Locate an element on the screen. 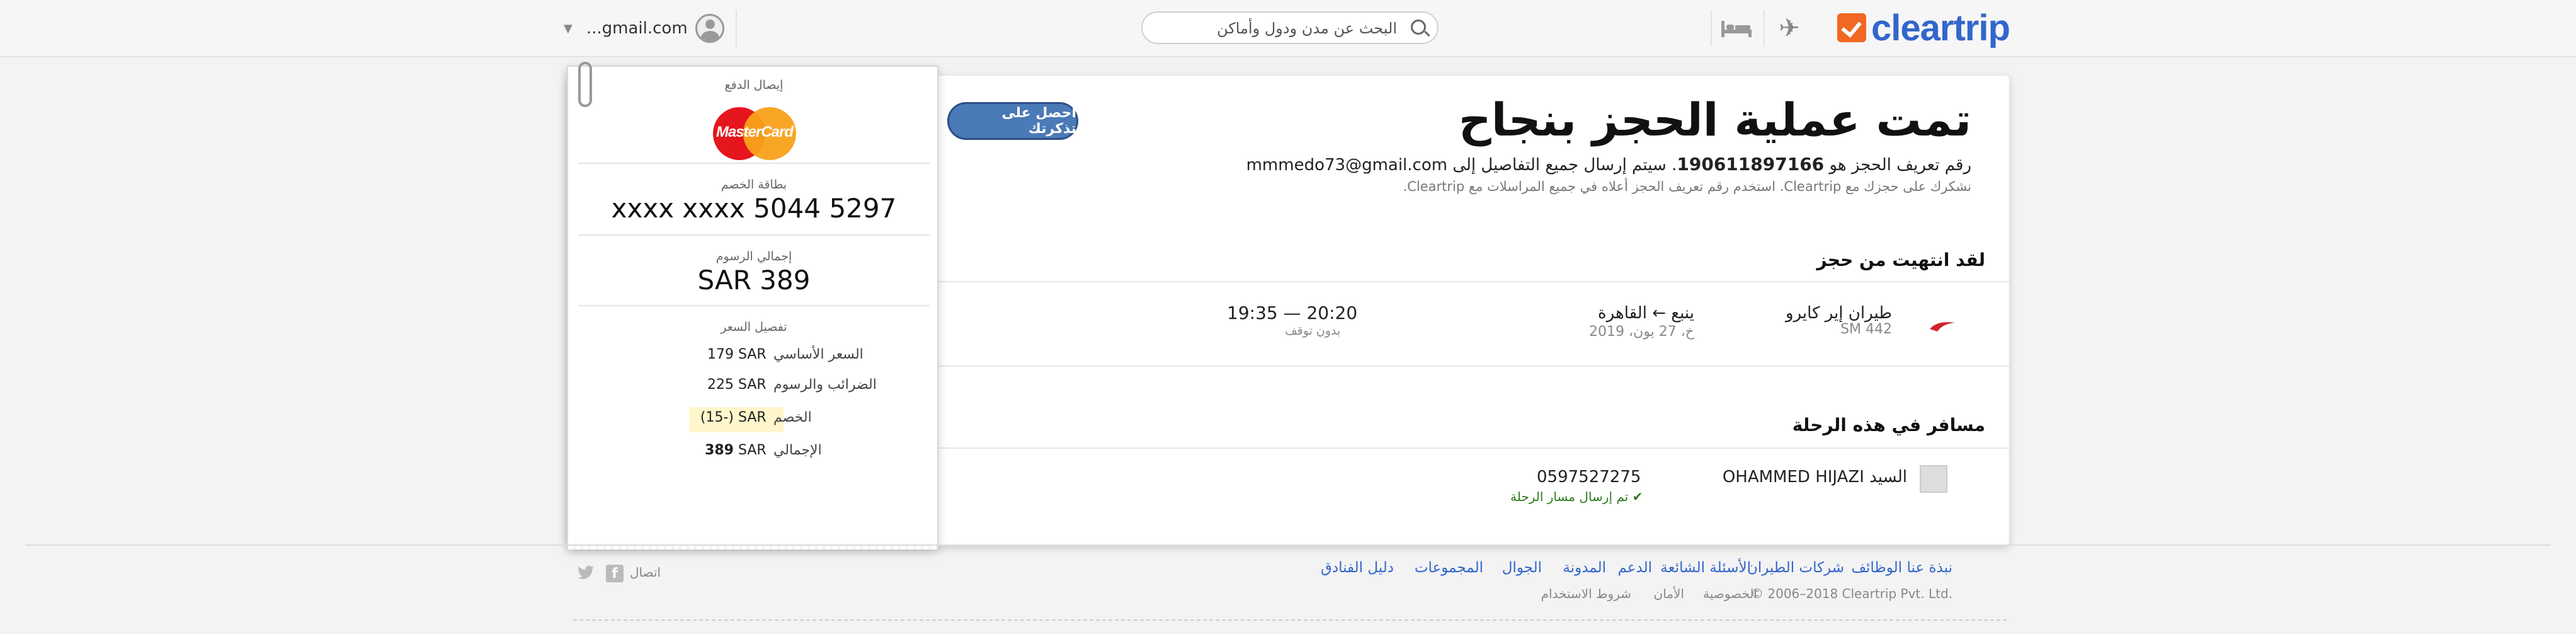 The width and height of the screenshot is (2576, 634). fare-label: السعر الأساسي is located at coordinates (818, 355).